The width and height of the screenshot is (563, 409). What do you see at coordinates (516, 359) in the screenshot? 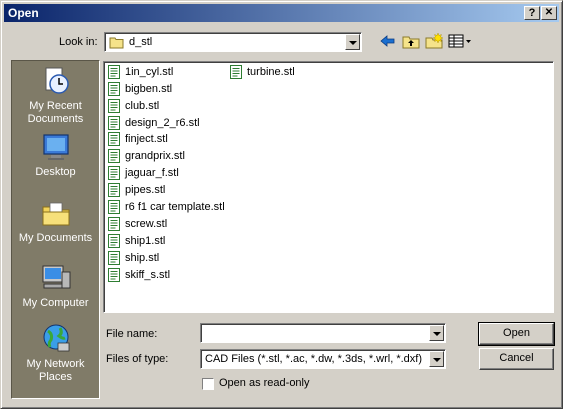
I see `cancel-button: Cancel` at bounding box center [516, 359].